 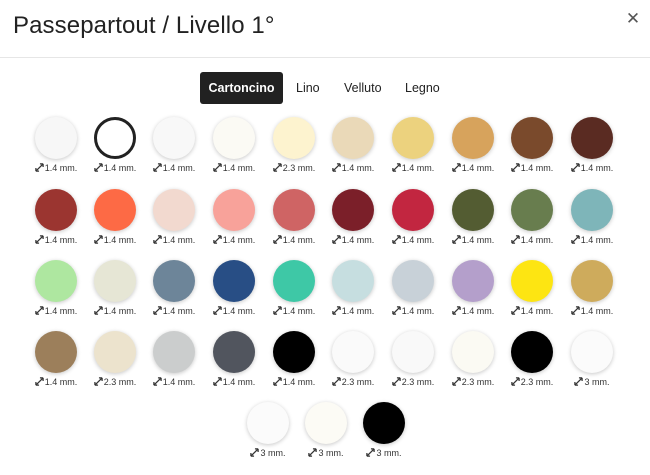 What do you see at coordinates (633, 19) in the screenshot?
I see `close-icon: ✕` at bounding box center [633, 19].